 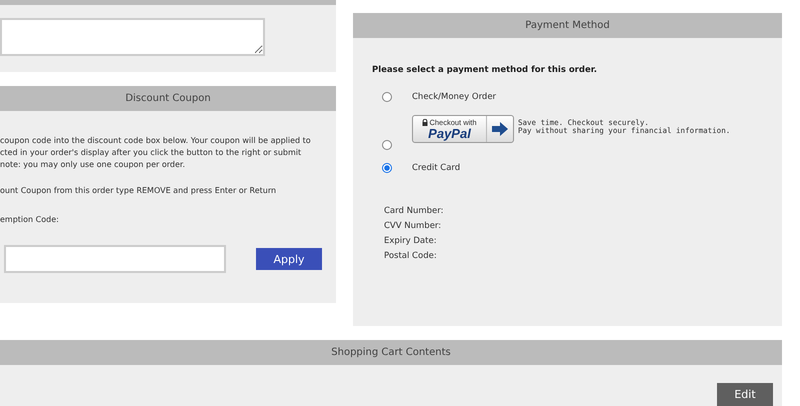 What do you see at coordinates (500, 129) in the screenshot?
I see `arrow-icon` at bounding box center [500, 129].